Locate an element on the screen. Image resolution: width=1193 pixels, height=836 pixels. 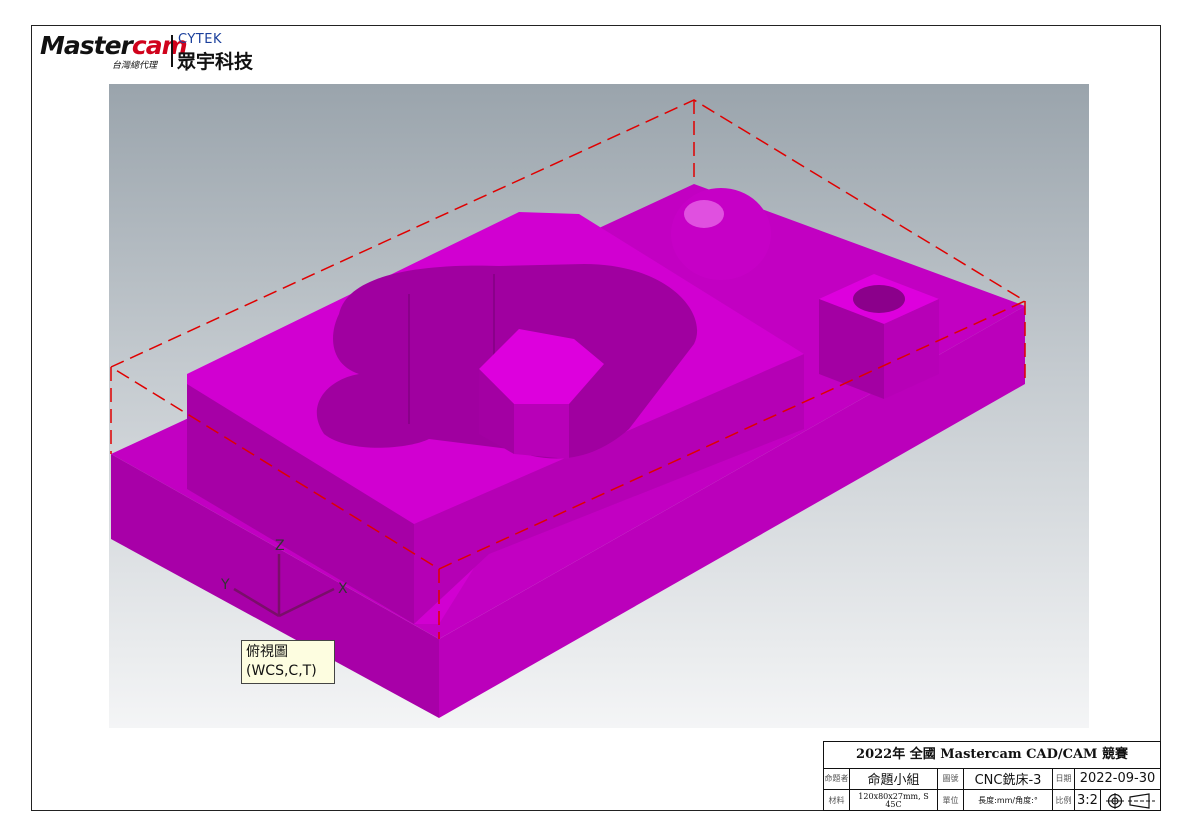
drawing-number-value: CNC銑床-3 is located at coordinates (1008, 778).